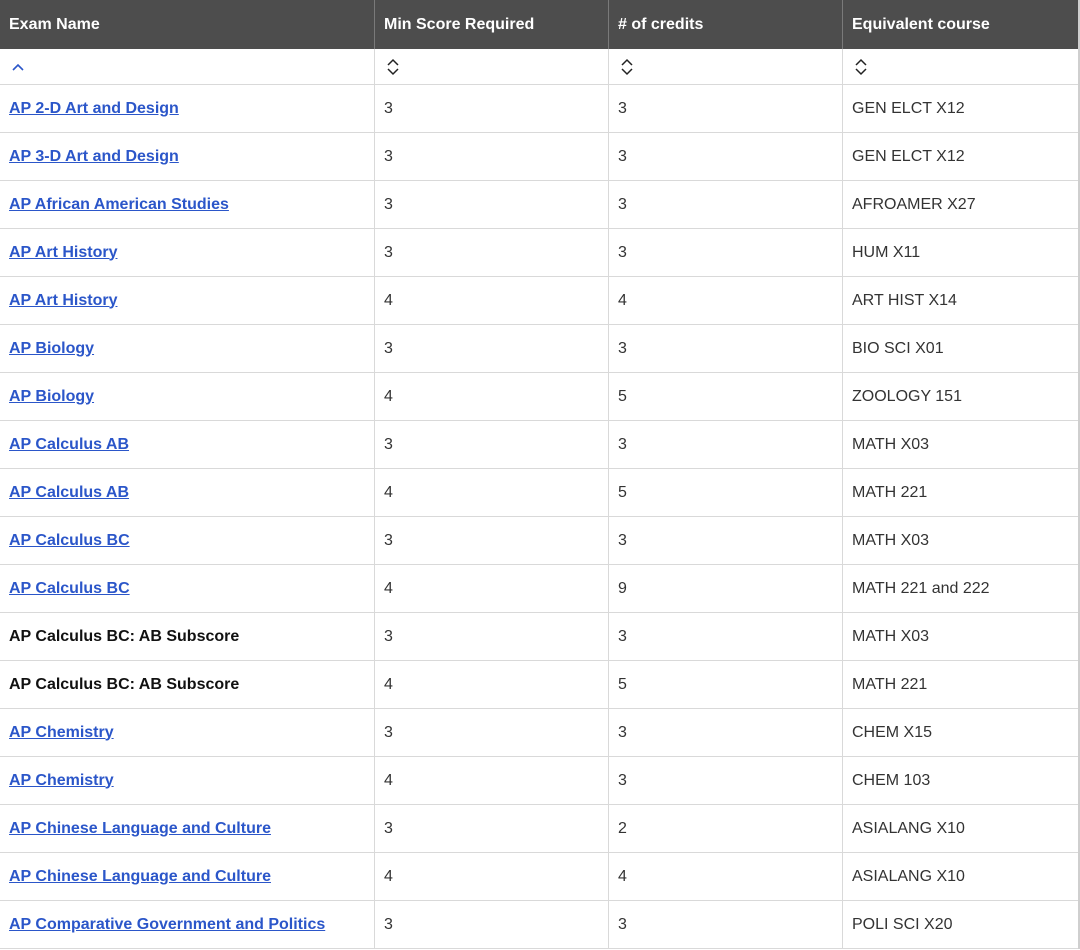 This screenshot has height=950, width=1080. I want to click on cell-equivalent-course: CHEM X15, so click(960, 732).